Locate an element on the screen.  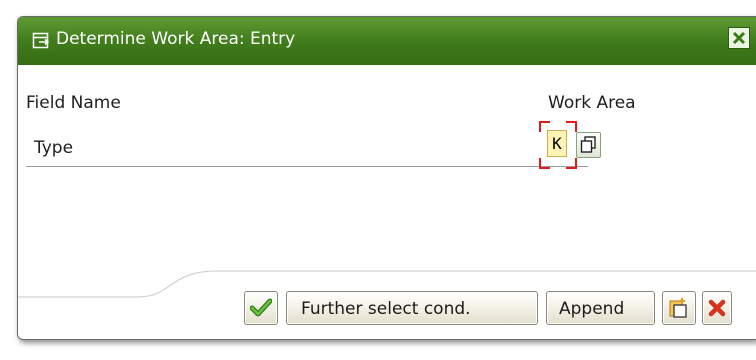
further-select-cond-button: Further select cond. is located at coordinates (412, 308).